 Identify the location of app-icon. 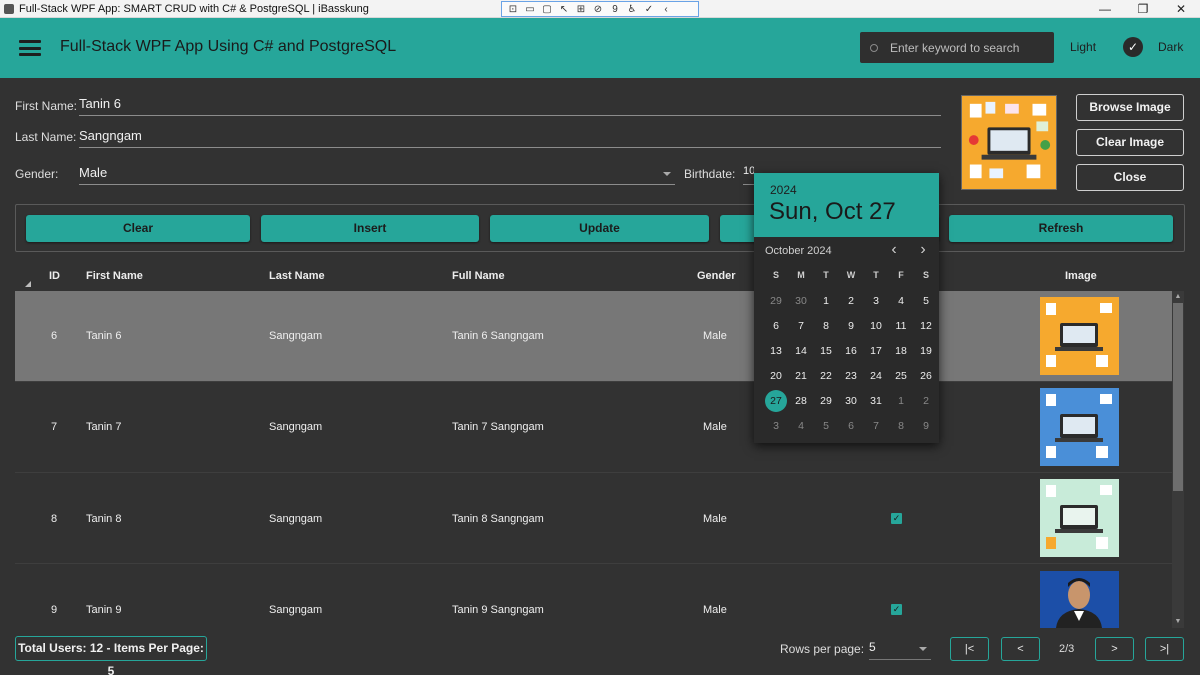
(9, 8).